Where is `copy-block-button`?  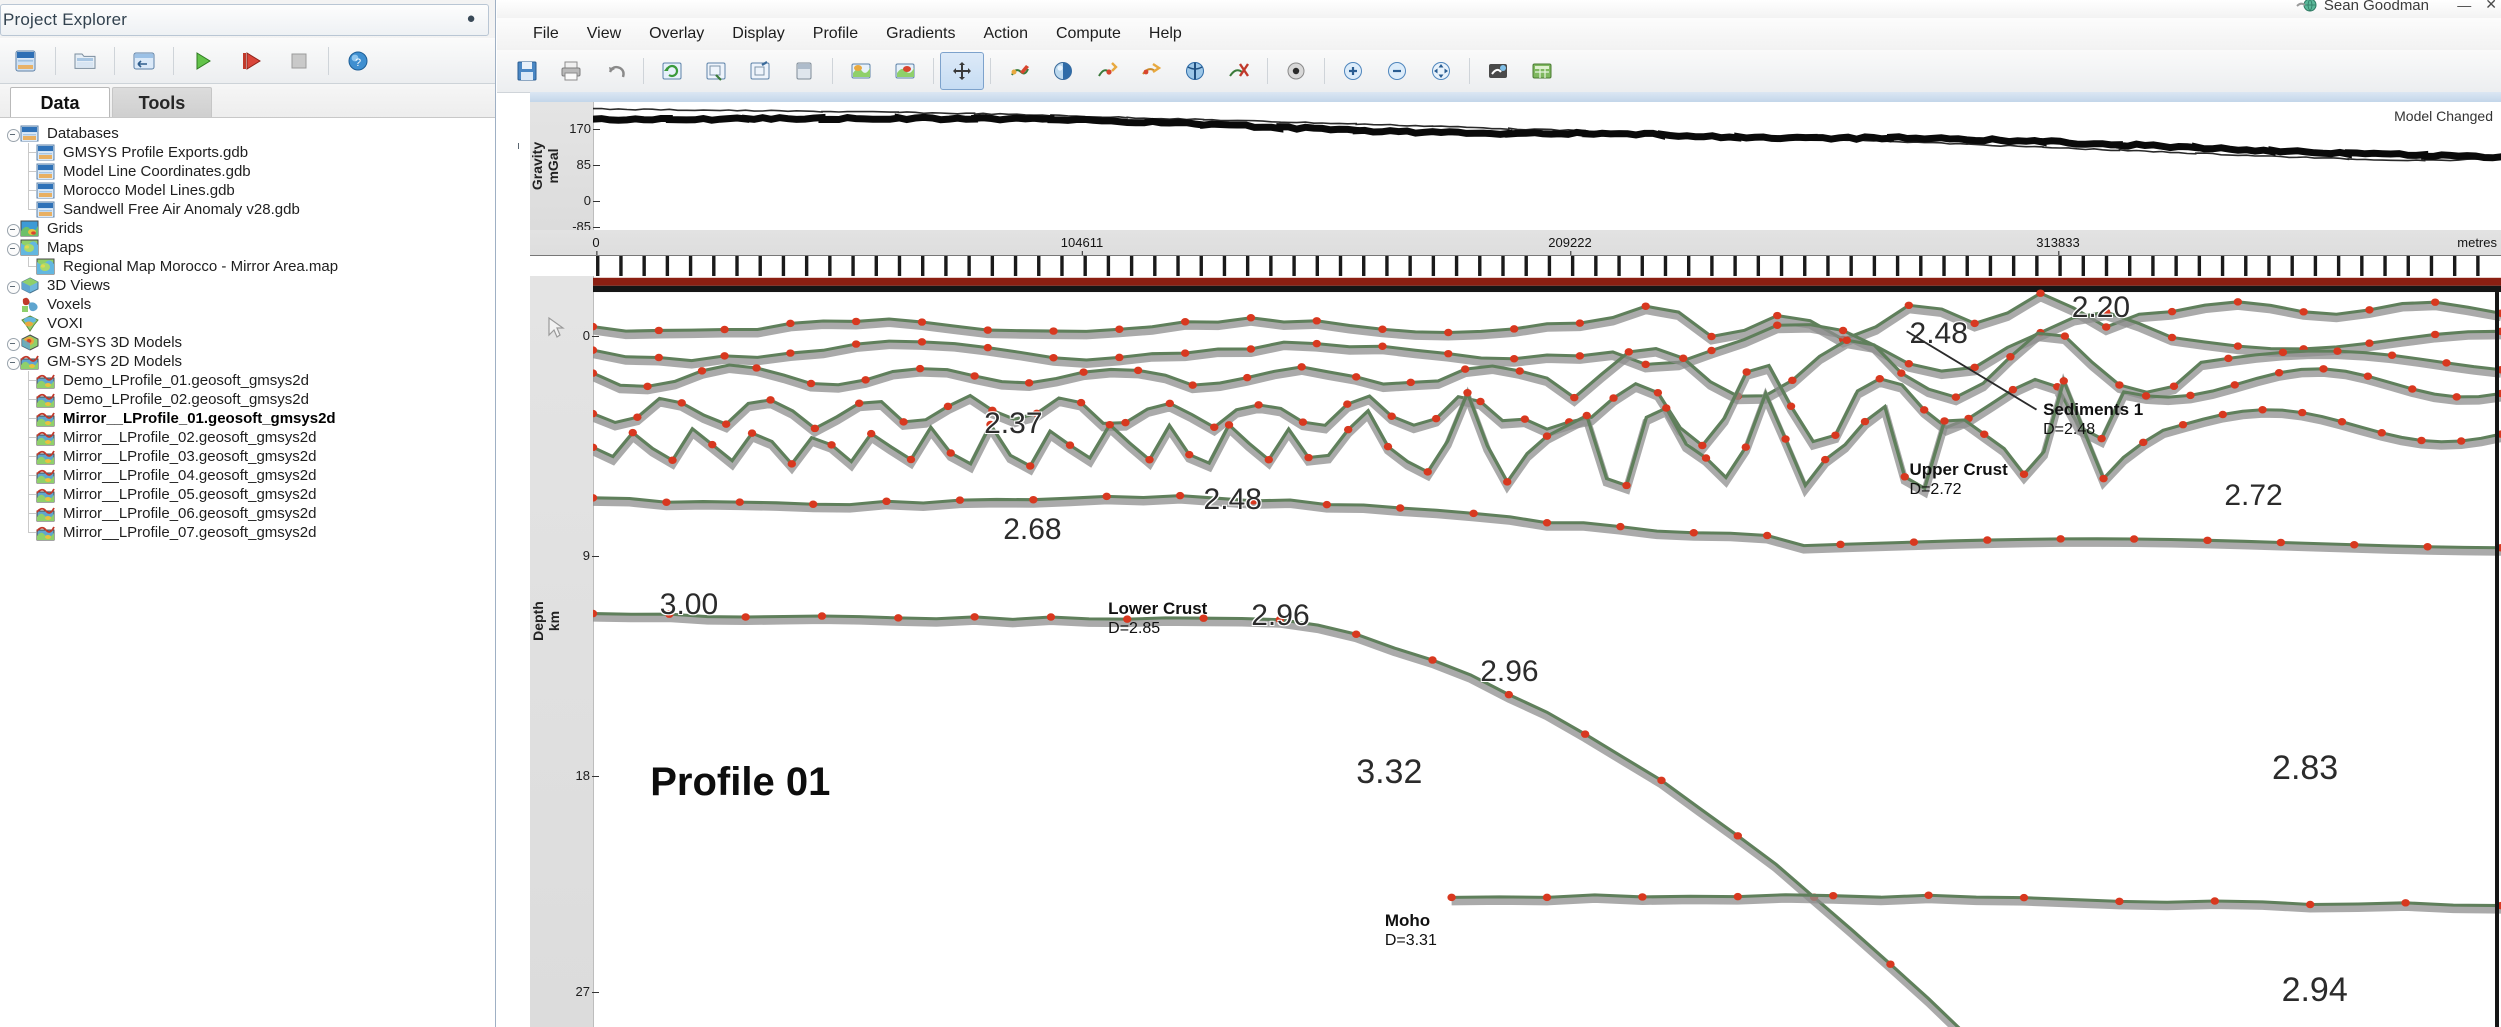 copy-block-button is located at coordinates (905, 71).